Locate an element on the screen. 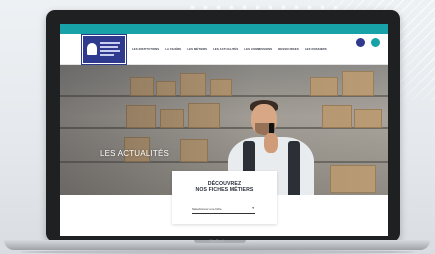  logo-emblem-icon is located at coordinates (92, 49).